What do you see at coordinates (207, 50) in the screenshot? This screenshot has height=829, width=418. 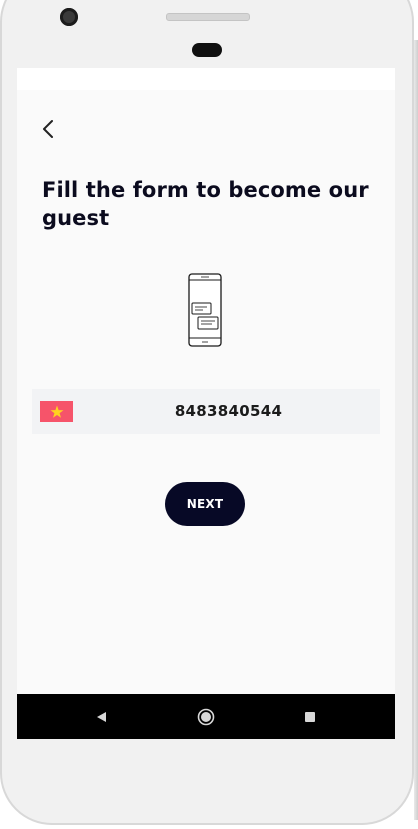 I see `device-earpiece` at bounding box center [207, 50].